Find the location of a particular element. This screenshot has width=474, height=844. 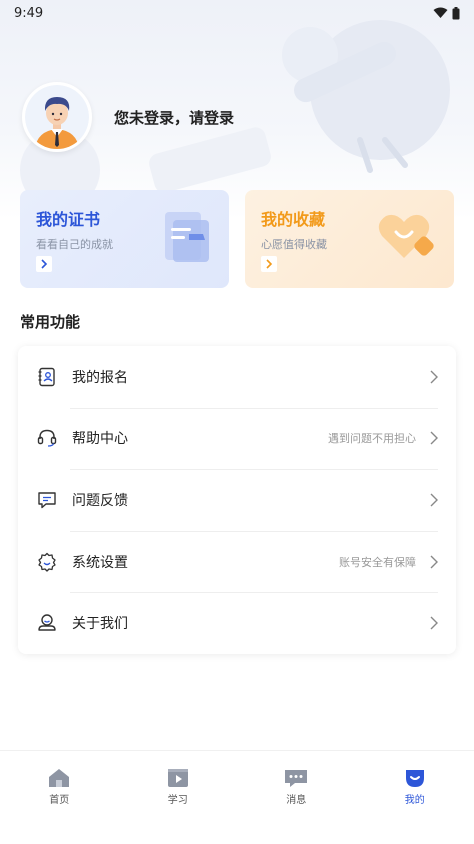

menu-label: 帮助中心 is located at coordinates (100, 439).